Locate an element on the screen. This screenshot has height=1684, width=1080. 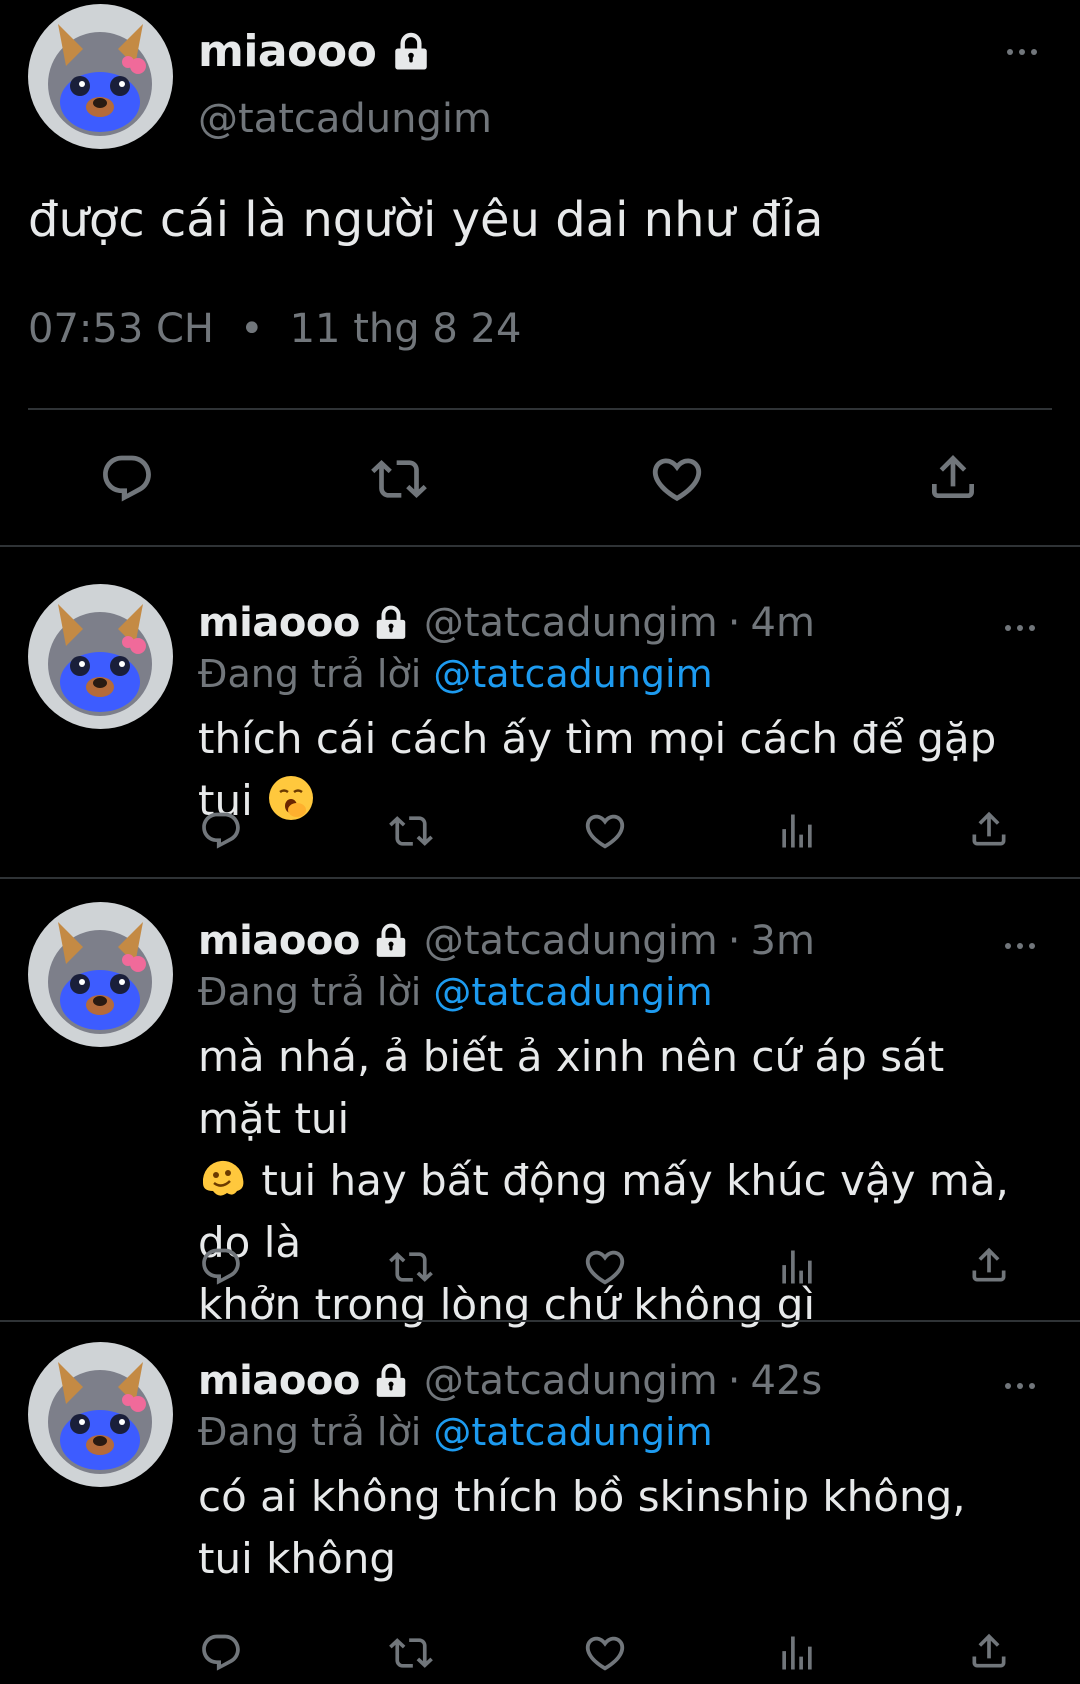
tweet-date: 11 thg 8 24 is located at coordinates (405, 329).